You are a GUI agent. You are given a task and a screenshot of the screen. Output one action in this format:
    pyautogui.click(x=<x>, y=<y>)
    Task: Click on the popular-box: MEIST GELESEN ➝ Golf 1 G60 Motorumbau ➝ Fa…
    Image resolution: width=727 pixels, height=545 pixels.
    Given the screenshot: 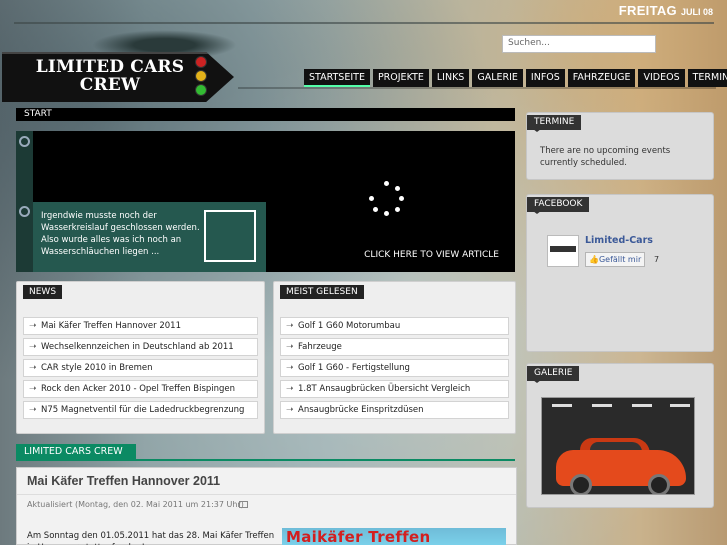 What is the action you would take?
    pyautogui.click(x=394, y=357)
    